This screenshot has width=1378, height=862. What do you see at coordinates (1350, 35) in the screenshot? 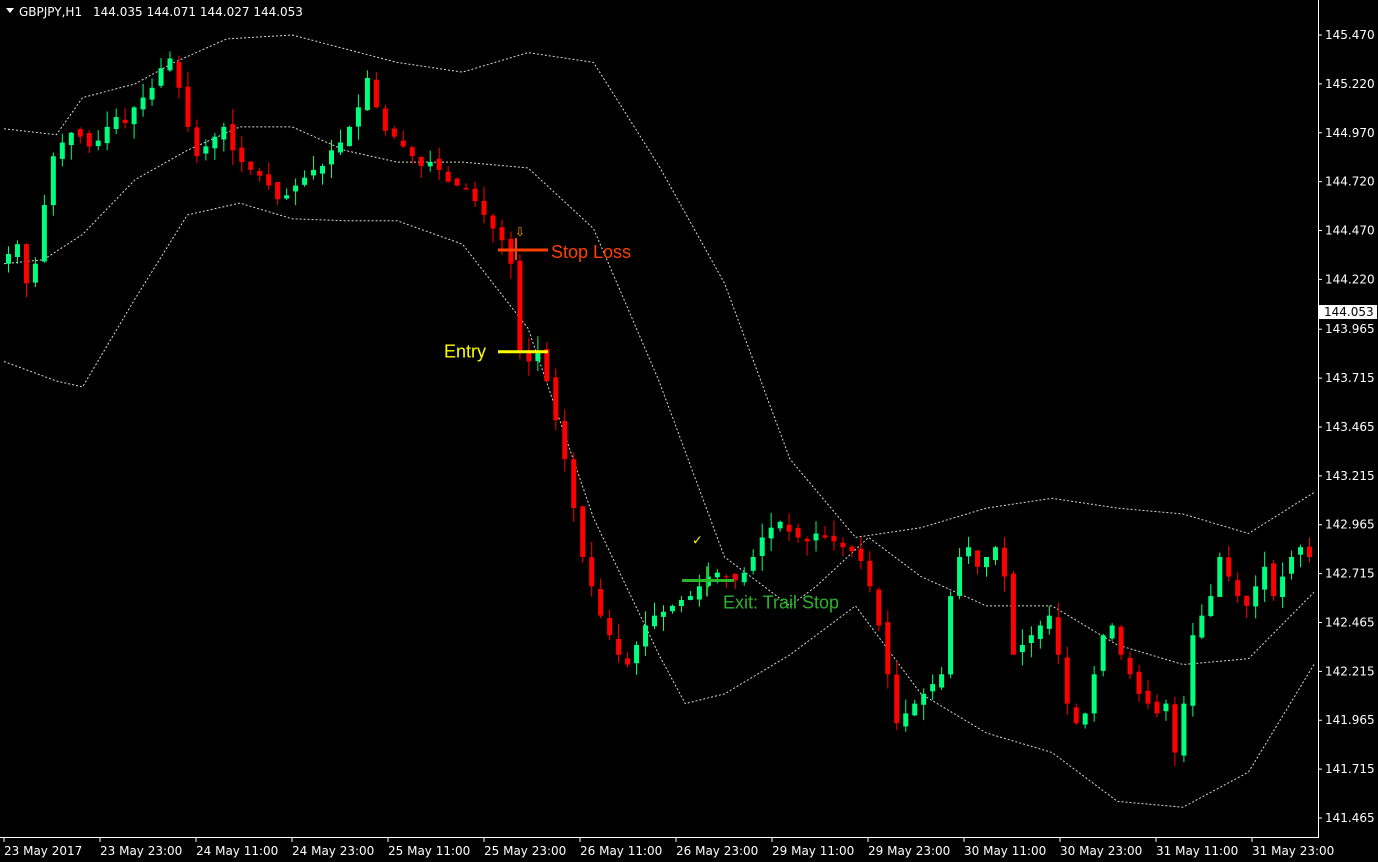
I see `price-tick-label: 145.470` at bounding box center [1350, 35].